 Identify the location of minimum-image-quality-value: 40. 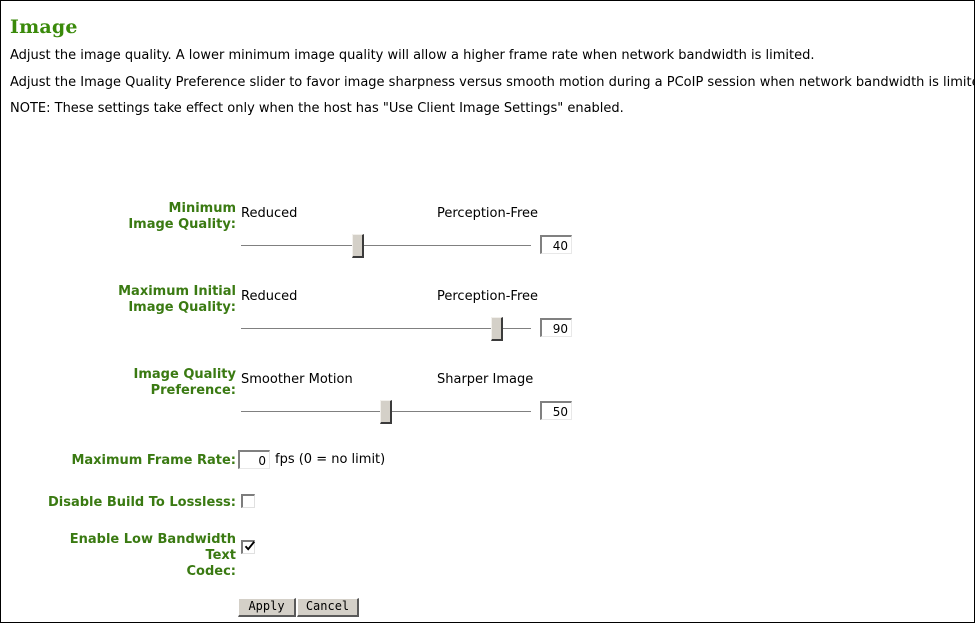
(556, 244).